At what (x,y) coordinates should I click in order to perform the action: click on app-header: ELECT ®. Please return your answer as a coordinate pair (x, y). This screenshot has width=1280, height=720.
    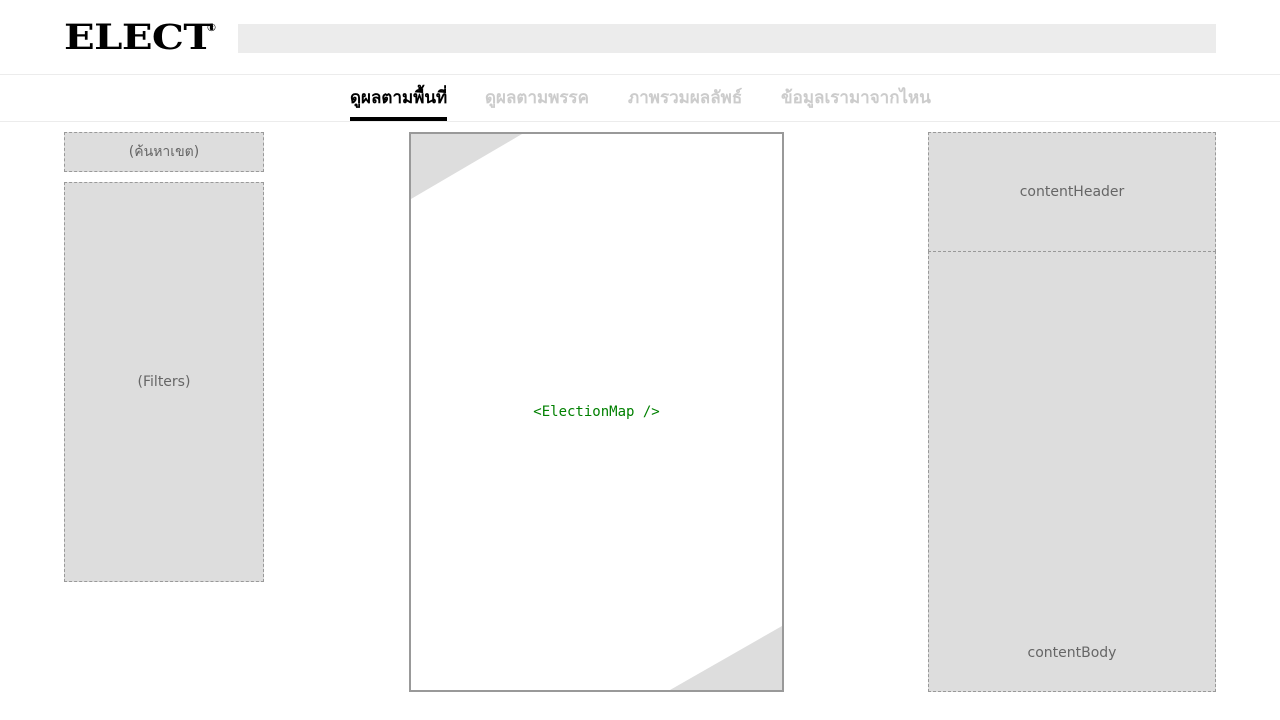
    Looking at the image, I should click on (640, 37).